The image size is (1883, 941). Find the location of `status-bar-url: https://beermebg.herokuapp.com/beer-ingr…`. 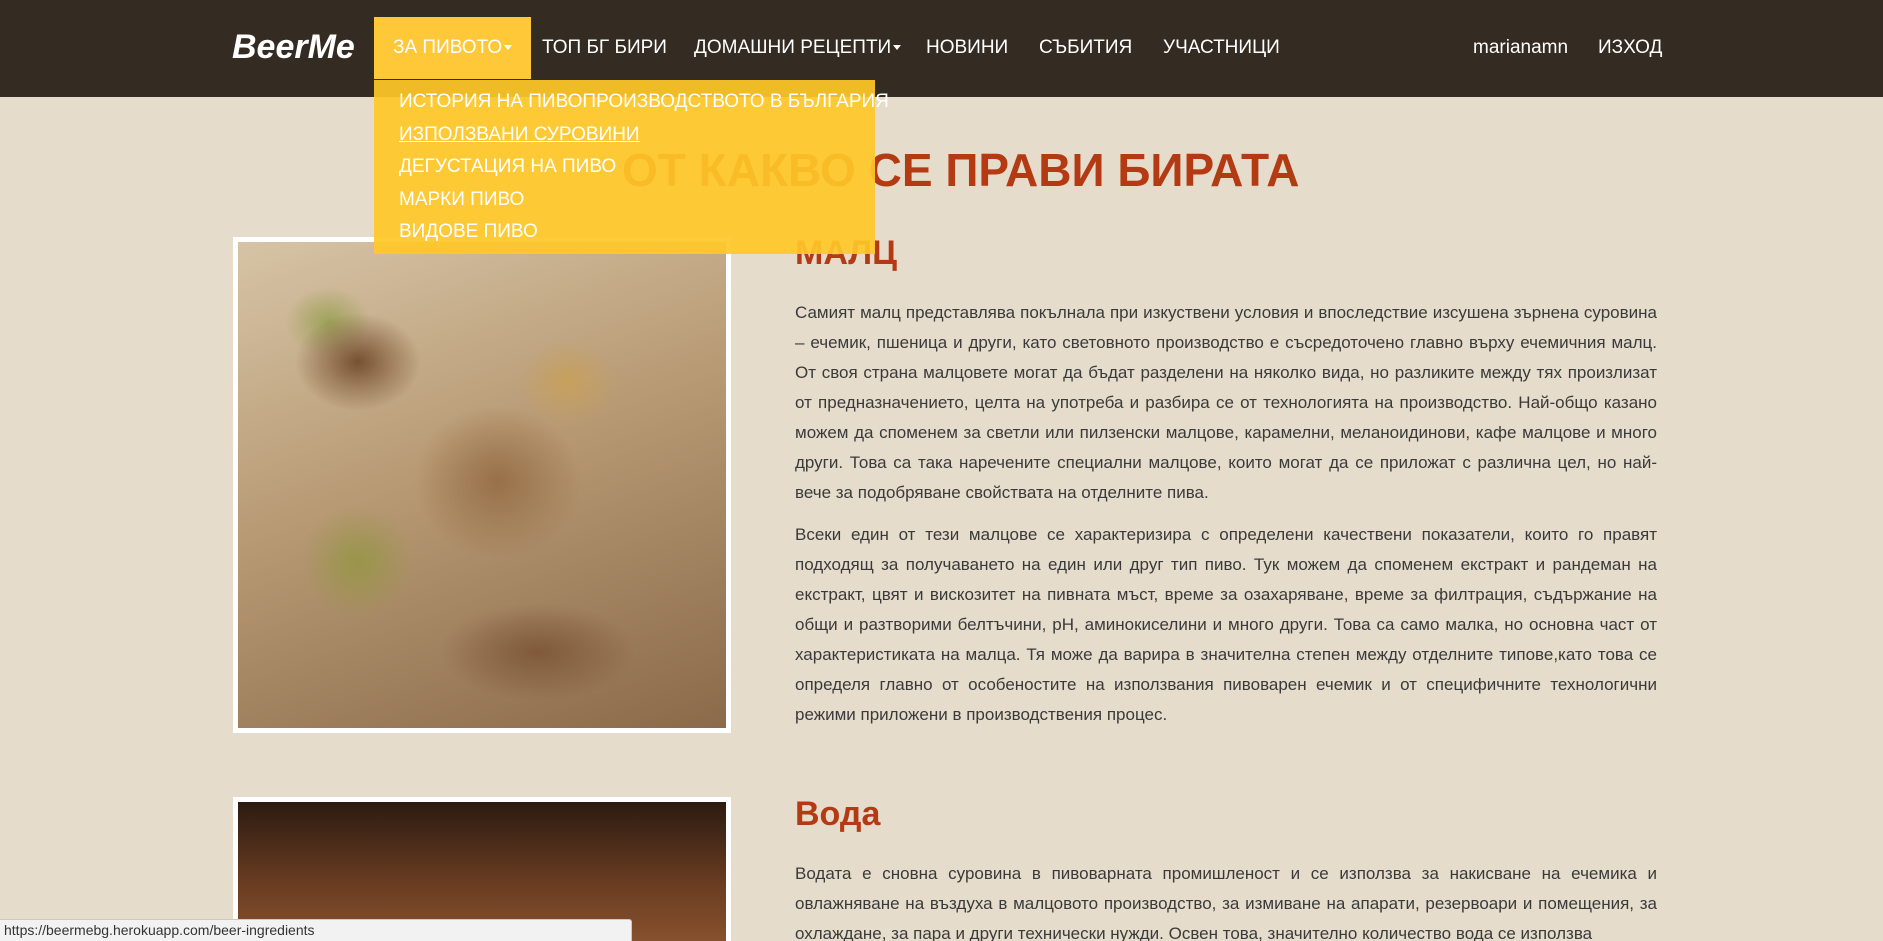

status-bar-url: https://beermebg.herokuapp.com/beer-ingr… is located at coordinates (316, 930).